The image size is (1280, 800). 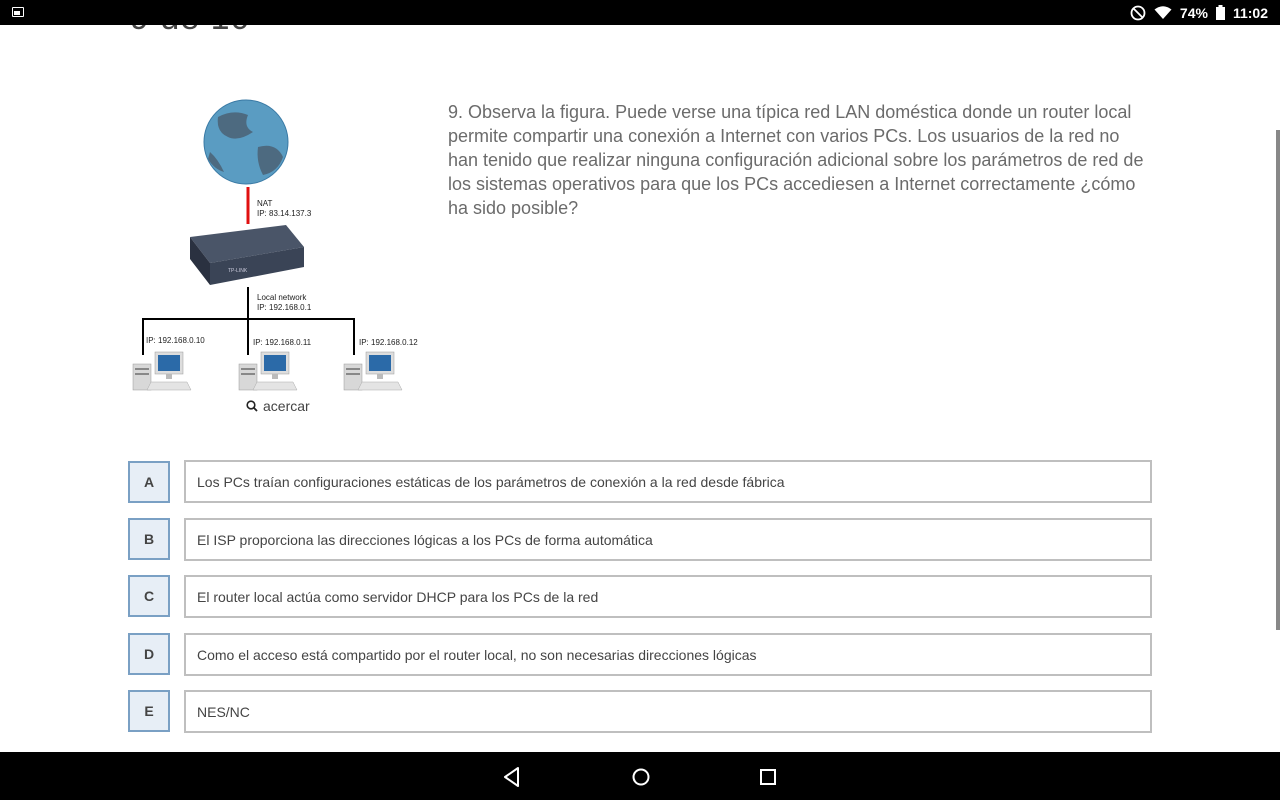 What do you see at coordinates (373, 371) in the screenshot?
I see `pc-3-icon` at bounding box center [373, 371].